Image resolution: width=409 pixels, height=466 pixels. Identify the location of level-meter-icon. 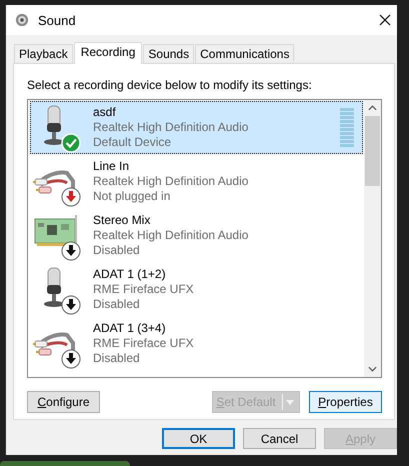
(347, 128).